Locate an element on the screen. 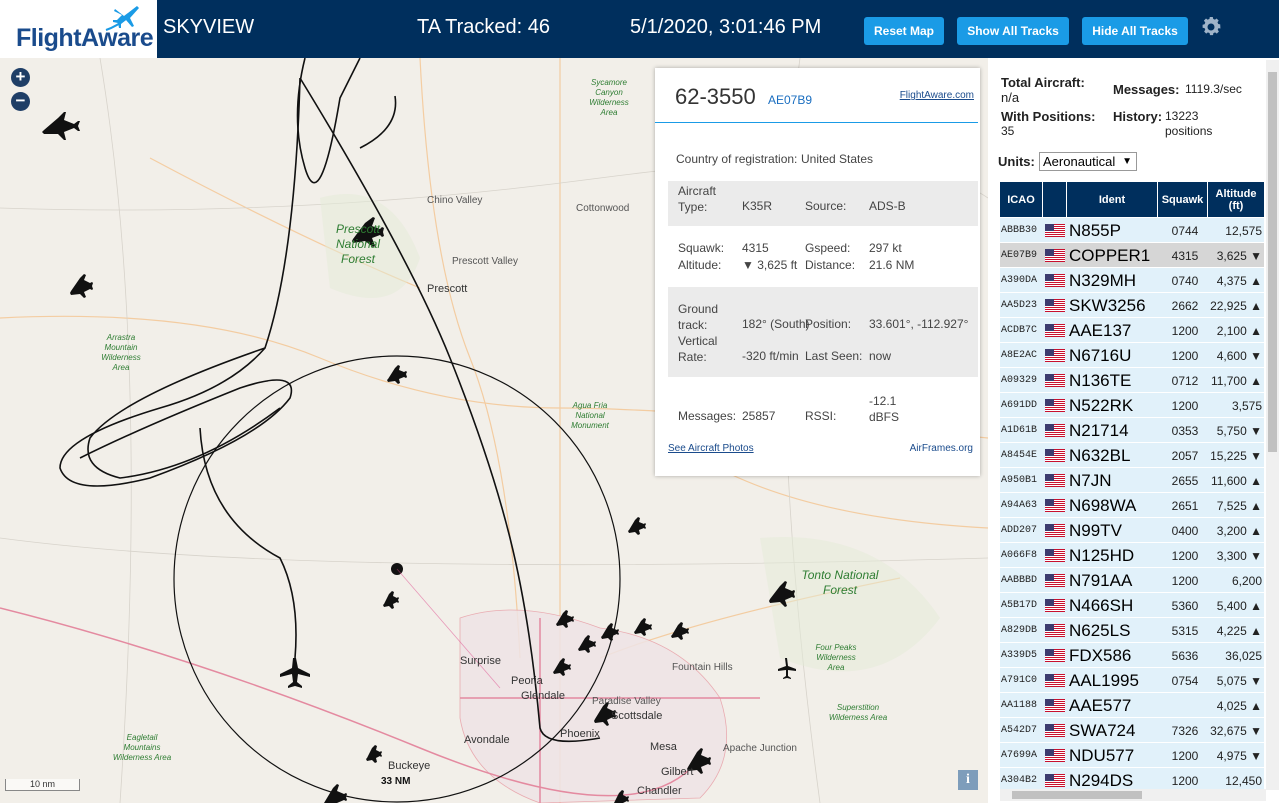 The height and width of the screenshot is (803, 1279). table-row: AA1188 AAE577 4,025 ▲ is located at coordinates (1132, 705).